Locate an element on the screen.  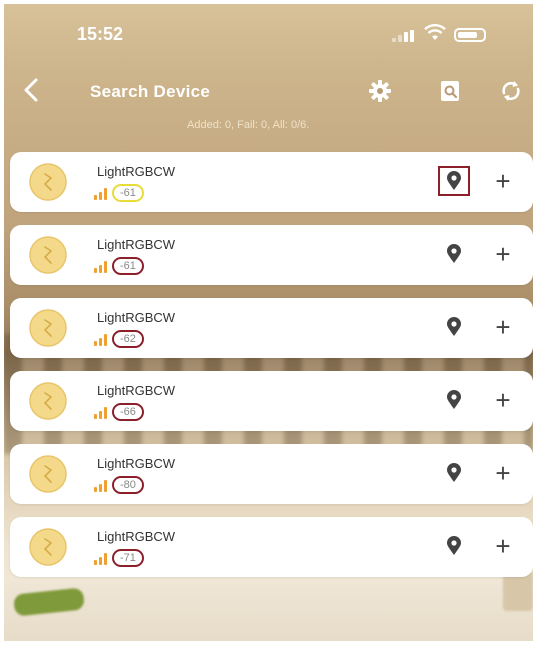
rssi-value: -71 is located at coordinates (128, 558).